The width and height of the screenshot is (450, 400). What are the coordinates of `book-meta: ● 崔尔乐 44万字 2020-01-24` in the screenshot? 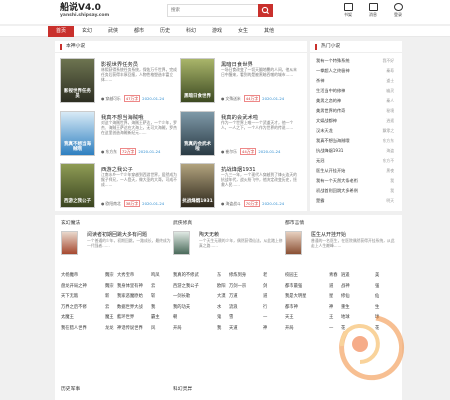 It's located at (251, 151).